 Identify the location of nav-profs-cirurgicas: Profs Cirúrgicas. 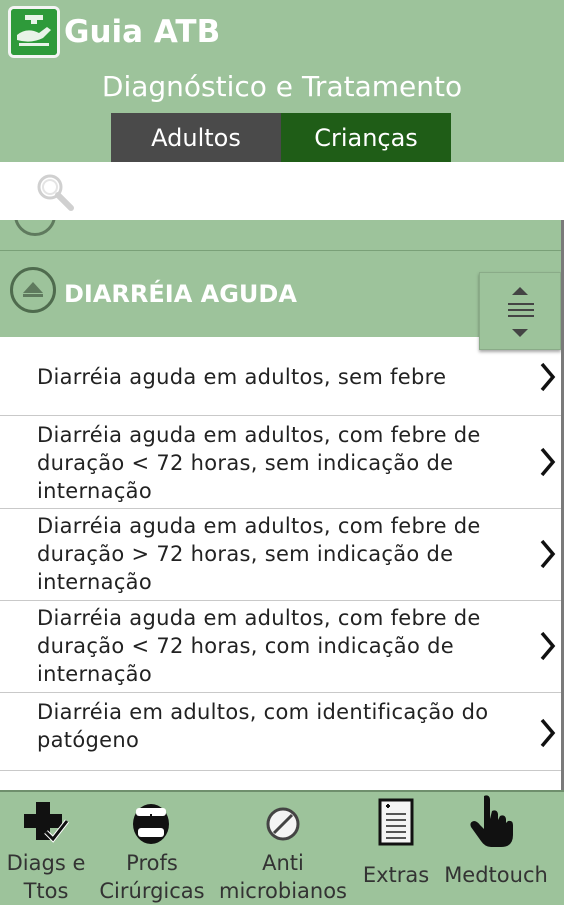
(152, 847).